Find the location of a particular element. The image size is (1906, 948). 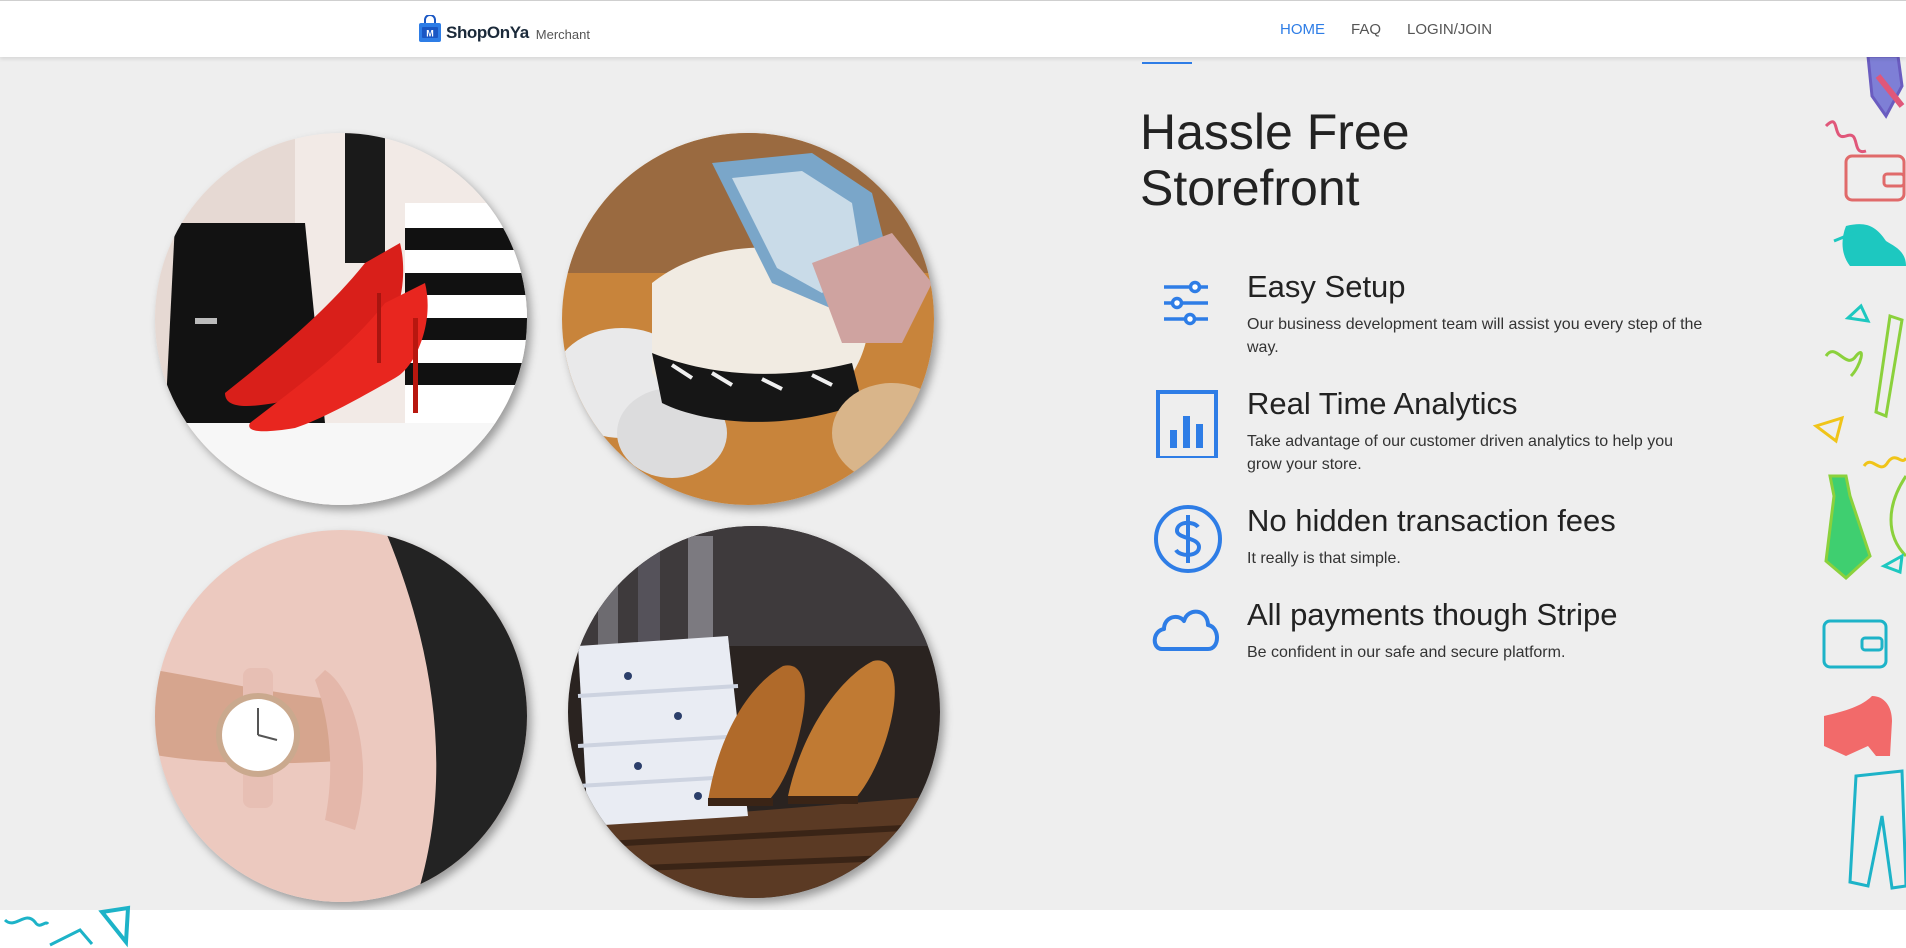

pants-doodle-icon is located at coordinates (1877, 829).